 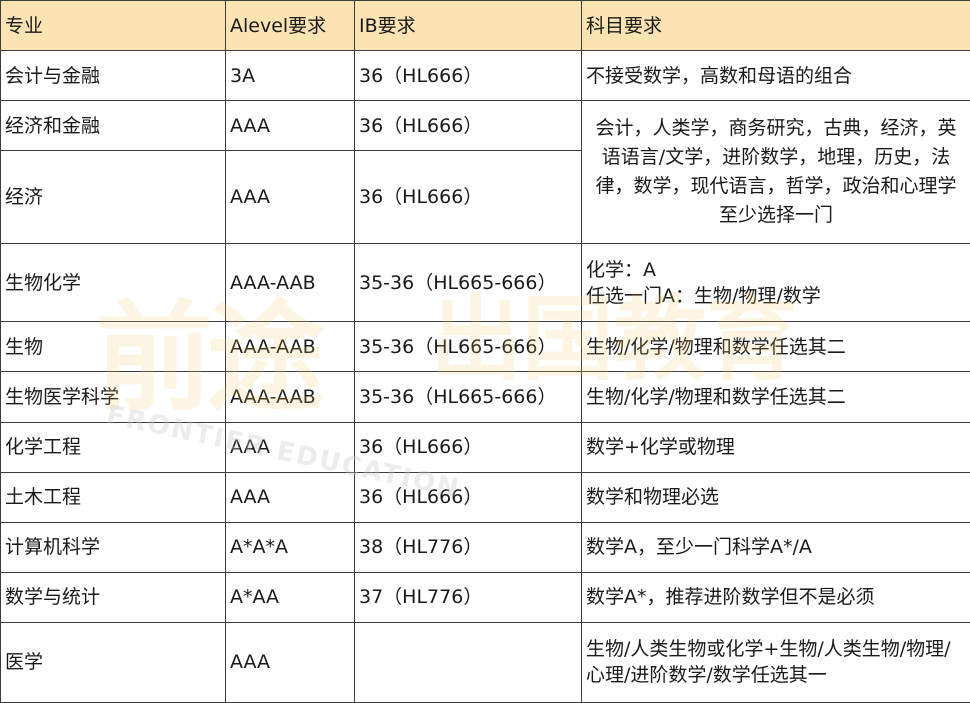 What do you see at coordinates (113, 26) in the screenshot?
I see `header-major: 专业` at bounding box center [113, 26].